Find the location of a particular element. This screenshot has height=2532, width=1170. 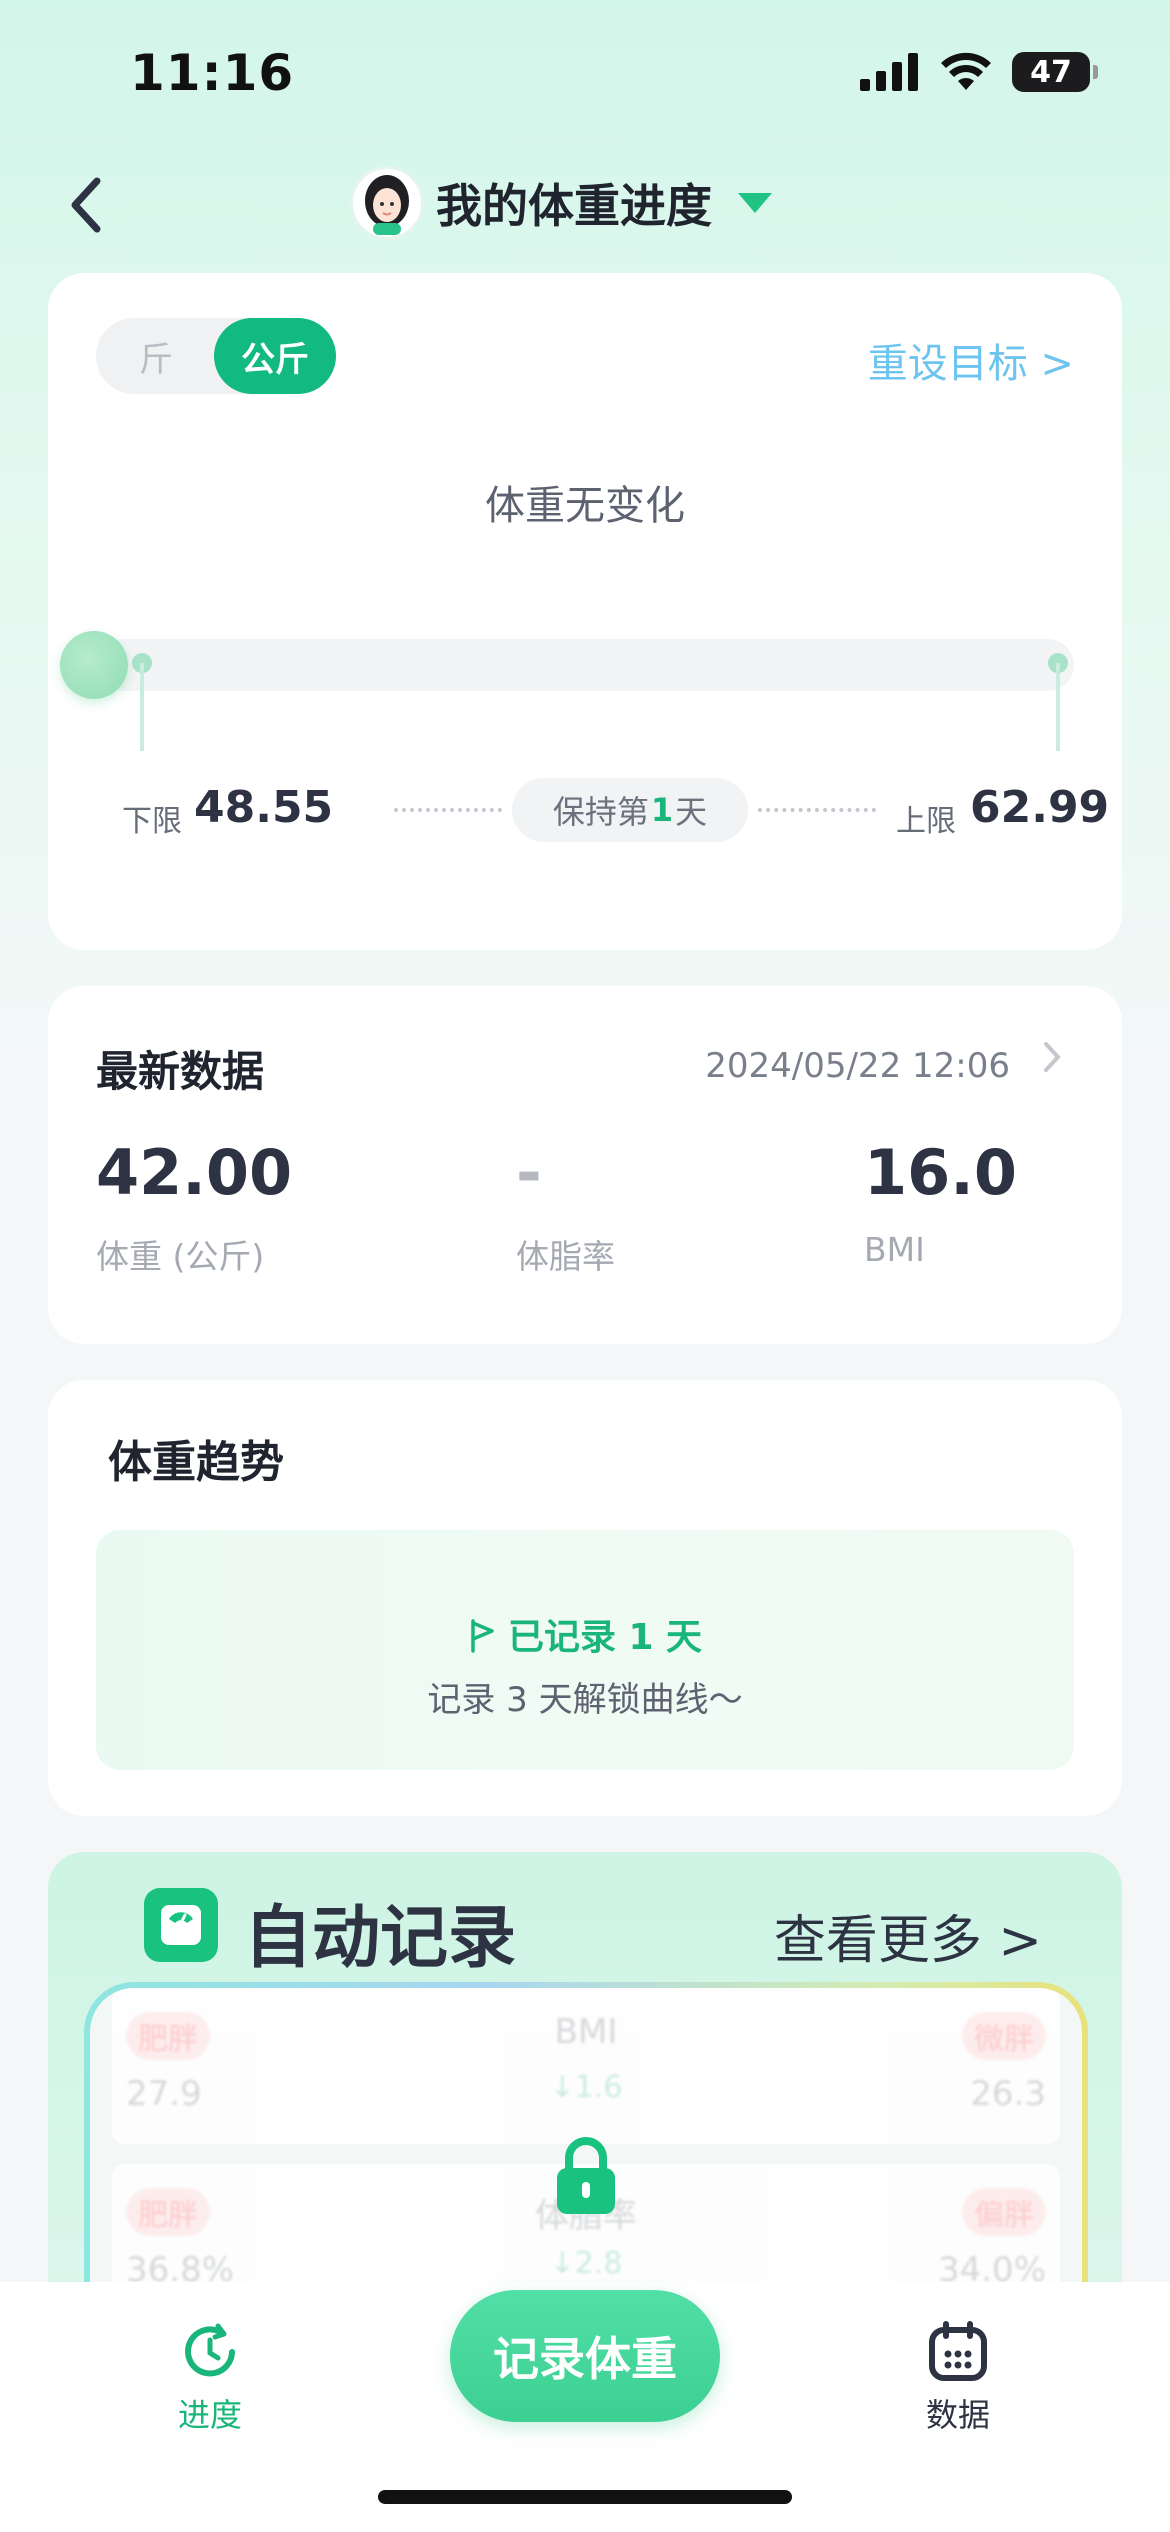

weight-value: 42.00 is located at coordinates (194, 1172).